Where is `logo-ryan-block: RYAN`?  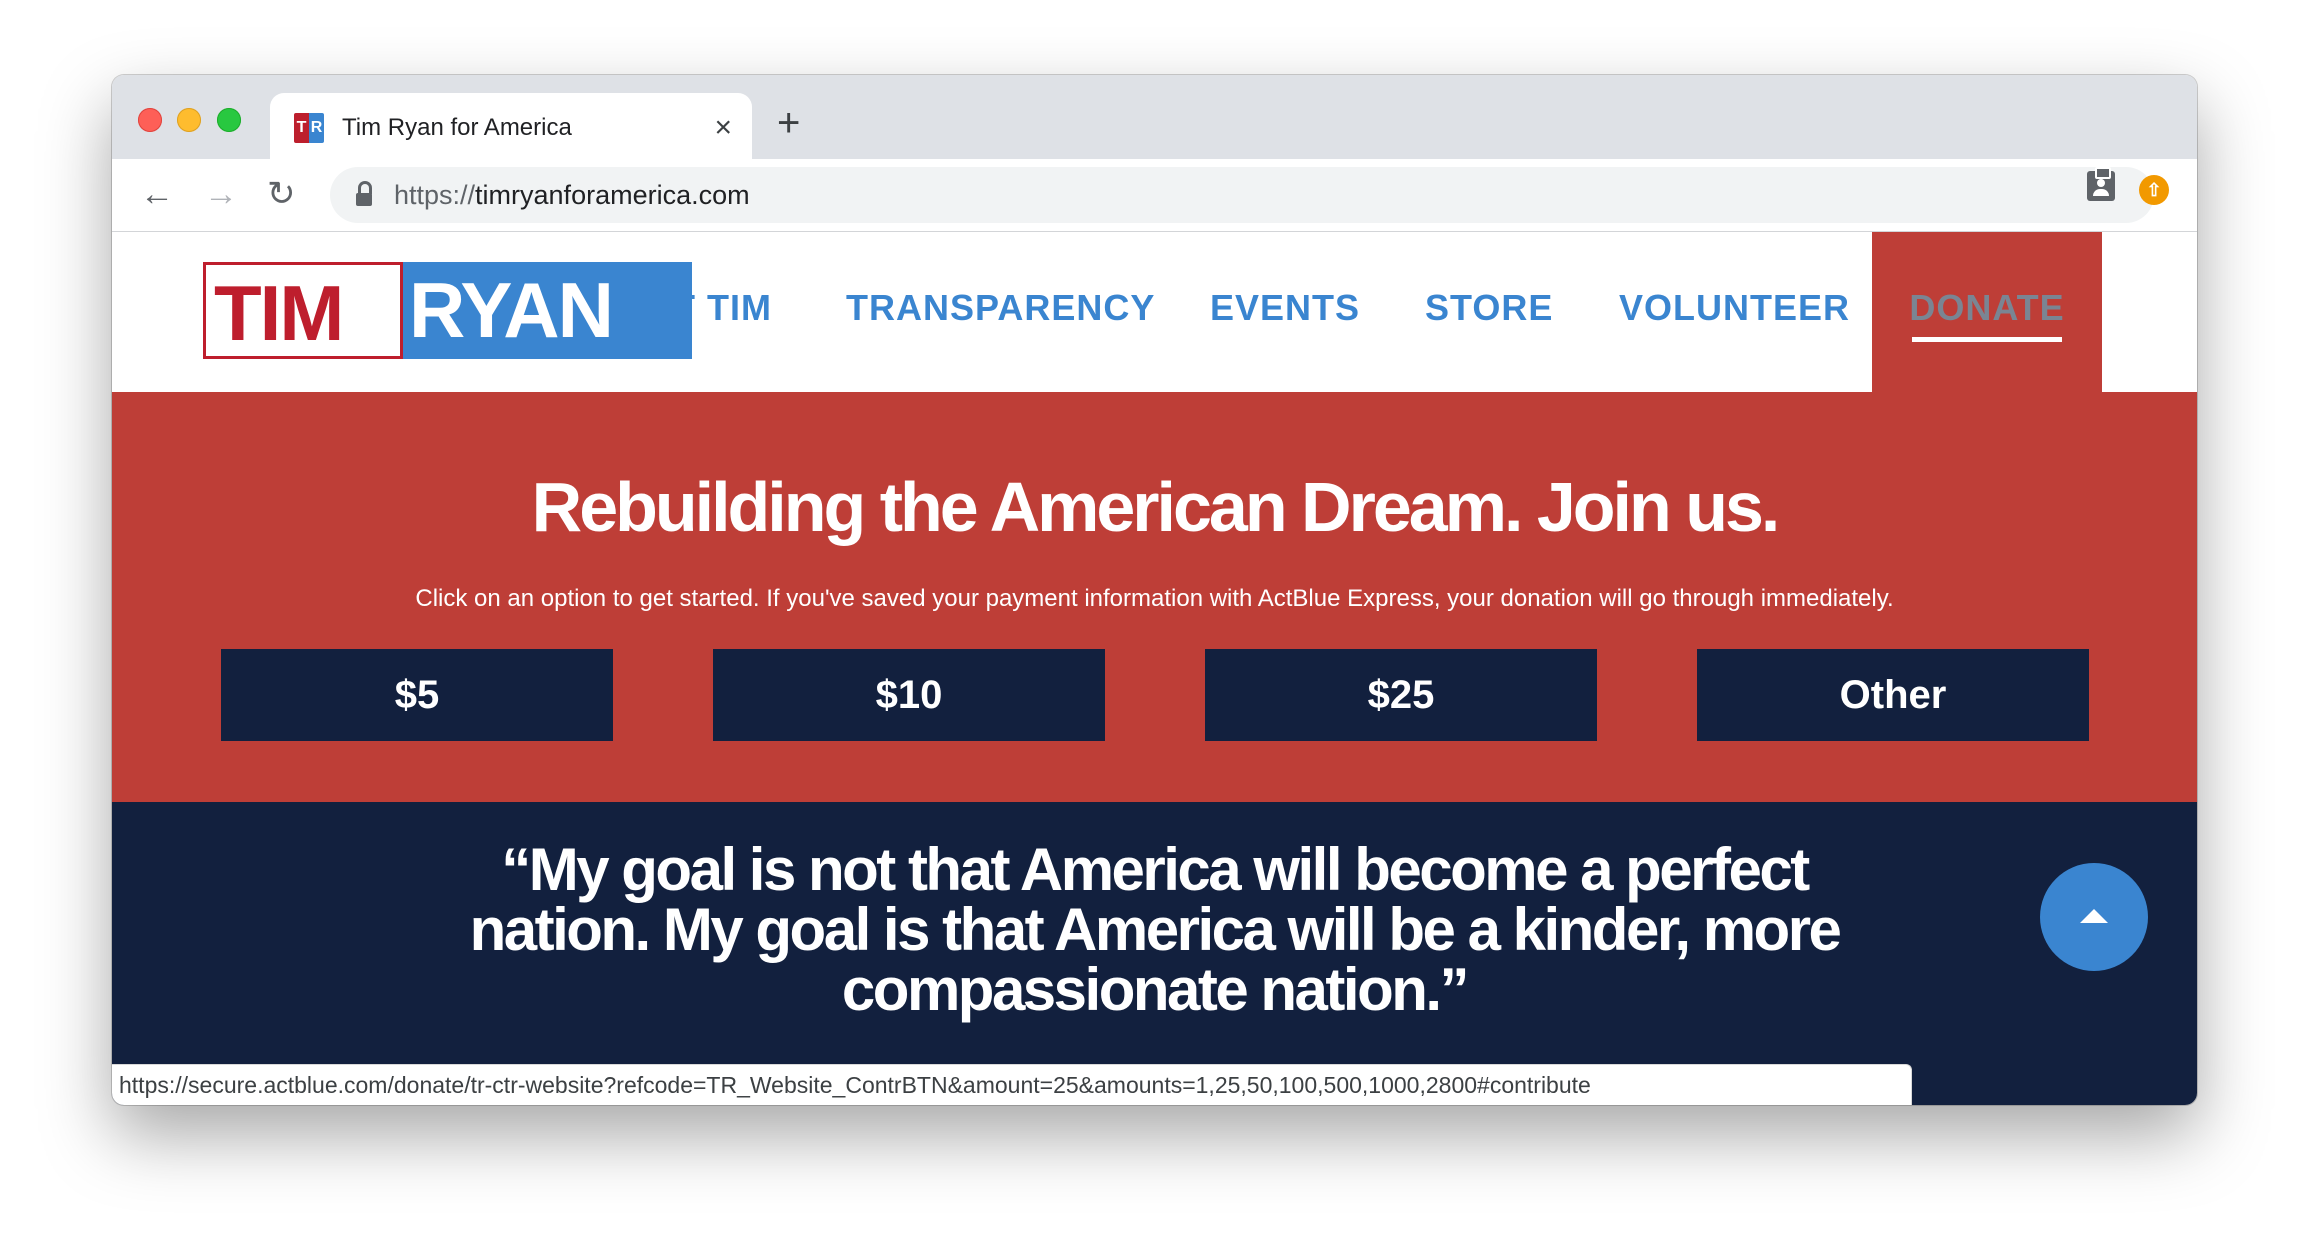
logo-ryan-block: RYAN is located at coordinates (547, 310).